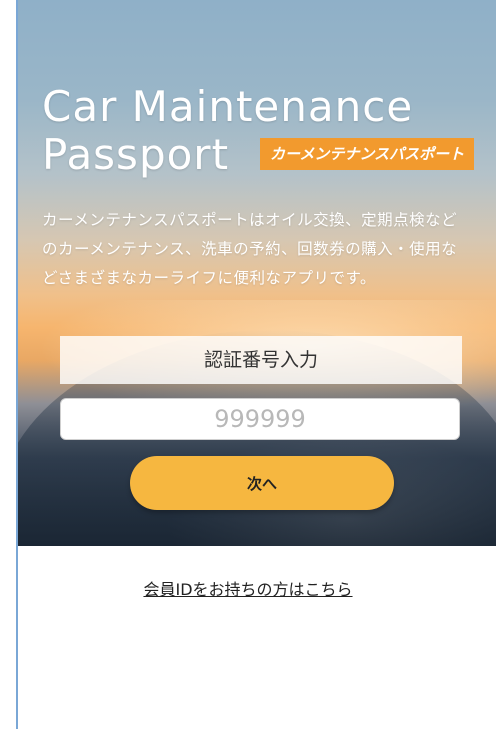  I want to click on member-id-link: 会員IDをお持ちの方はこちら, so click(247, 589).